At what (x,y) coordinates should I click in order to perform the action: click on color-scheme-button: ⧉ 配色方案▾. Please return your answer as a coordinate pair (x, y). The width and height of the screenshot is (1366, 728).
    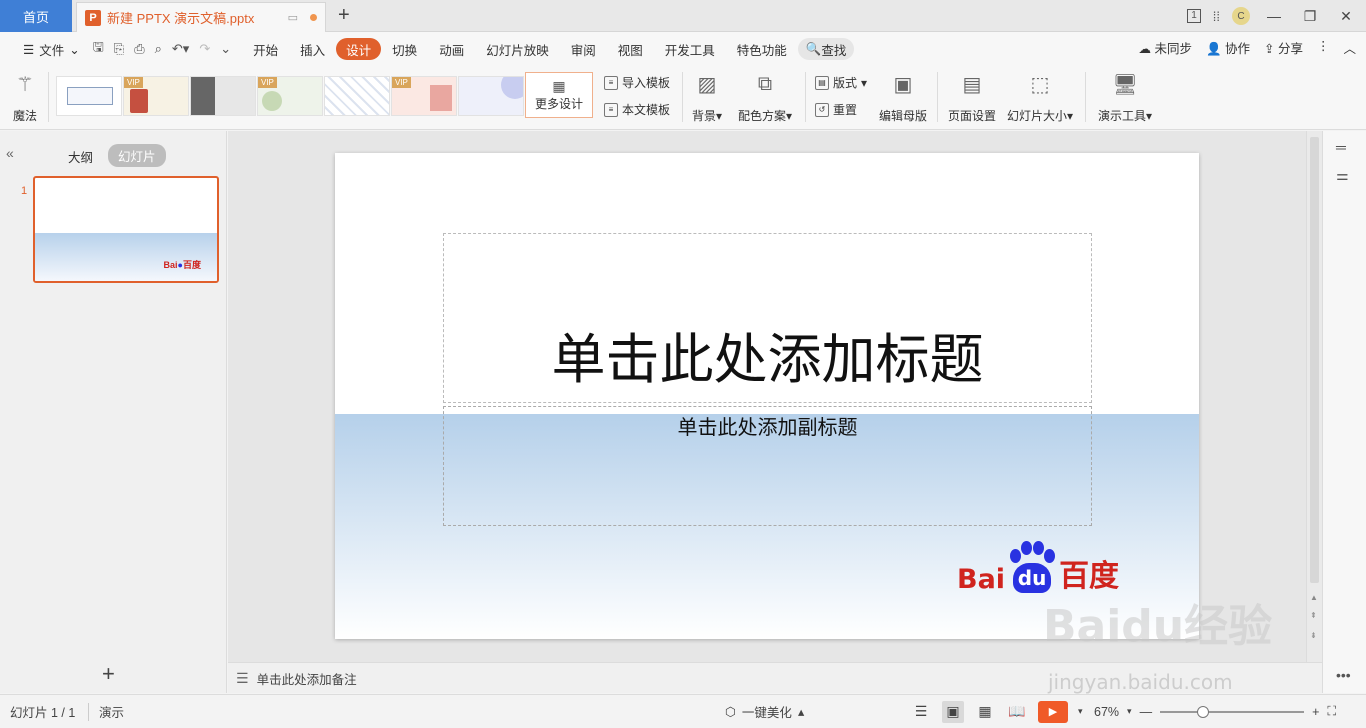
    Looking at the image, I should click on (765, 98).